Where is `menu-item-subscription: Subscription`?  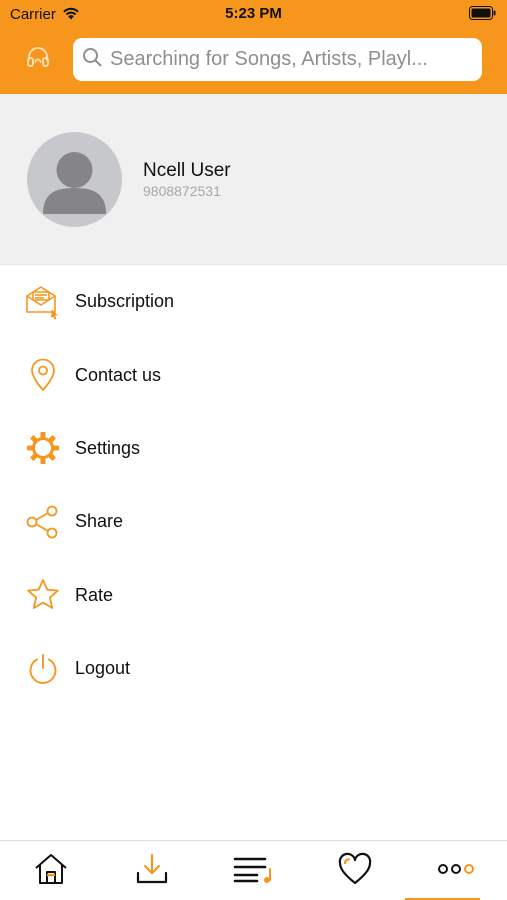 menu-item-subscription: Subscription is located at coordinates (253, 301).